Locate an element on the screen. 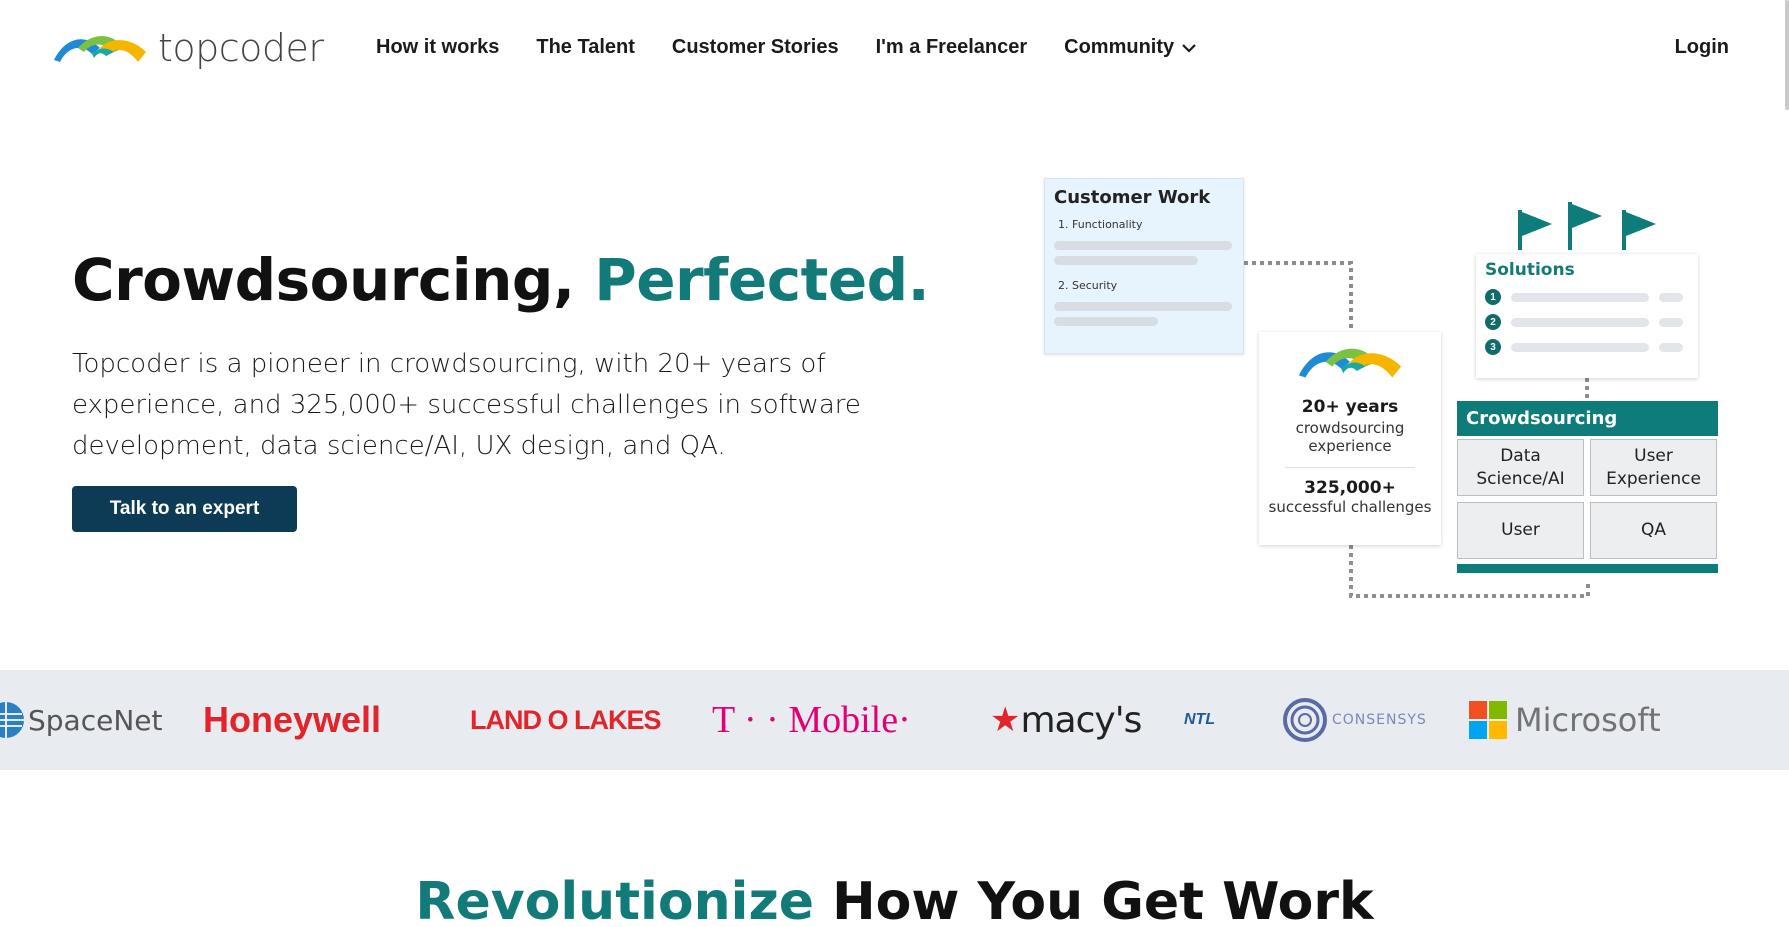 This screenshot has width=1789, height=927. hero-title-accent: Perfected. is located at coordinates (762, 280).